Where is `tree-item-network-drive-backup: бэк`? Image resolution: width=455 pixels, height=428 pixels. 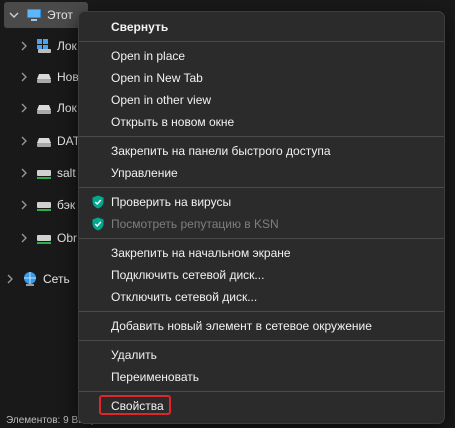 tree-item-network-drive-backup: бэк is located at coordinates (46, 205).